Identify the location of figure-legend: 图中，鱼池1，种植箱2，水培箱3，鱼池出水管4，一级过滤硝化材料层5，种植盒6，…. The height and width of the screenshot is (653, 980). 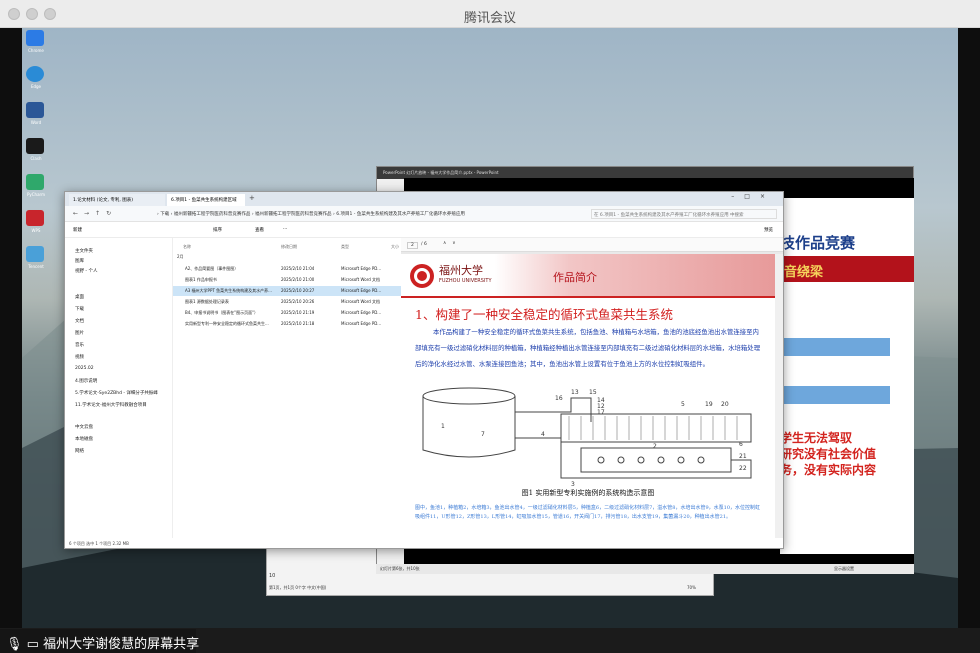
(588, 512).